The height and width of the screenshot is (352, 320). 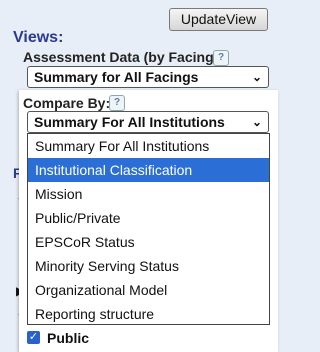 I want to click on dropdown-option: Reporting structure, so click(x=148, y=314).